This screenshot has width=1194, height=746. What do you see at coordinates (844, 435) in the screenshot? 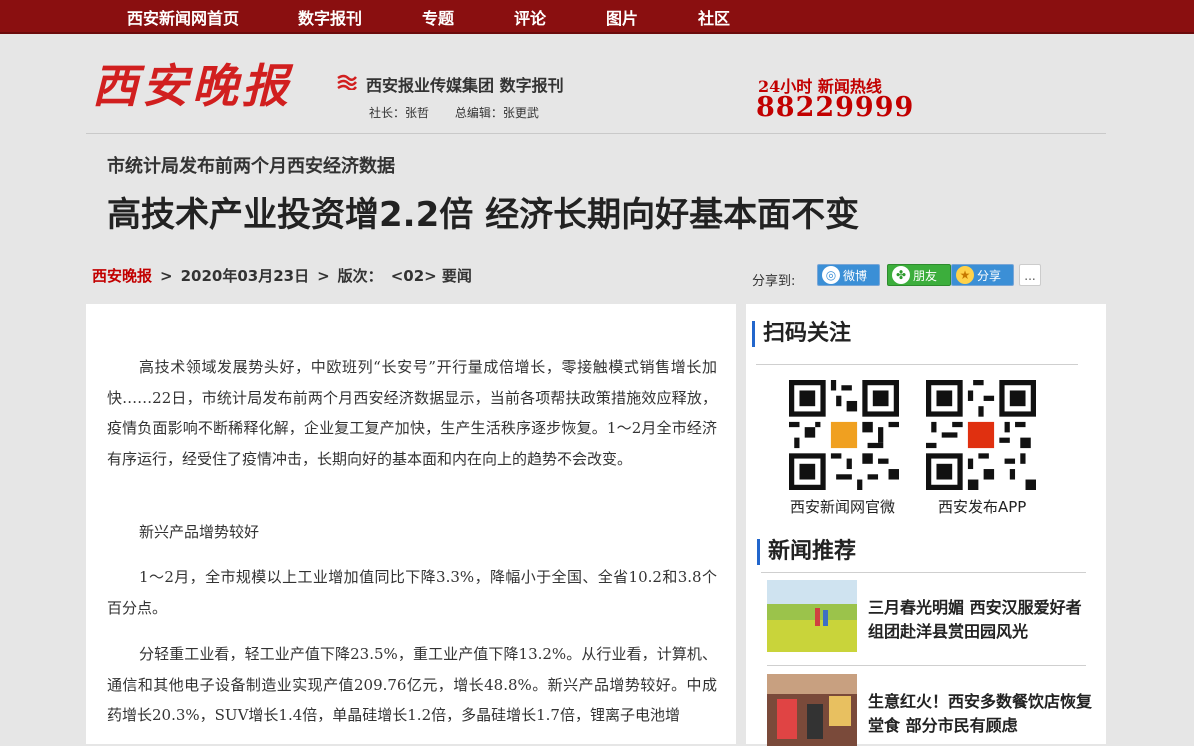
I see `qr-code-official-weibo` at bounding box center [844, 435].